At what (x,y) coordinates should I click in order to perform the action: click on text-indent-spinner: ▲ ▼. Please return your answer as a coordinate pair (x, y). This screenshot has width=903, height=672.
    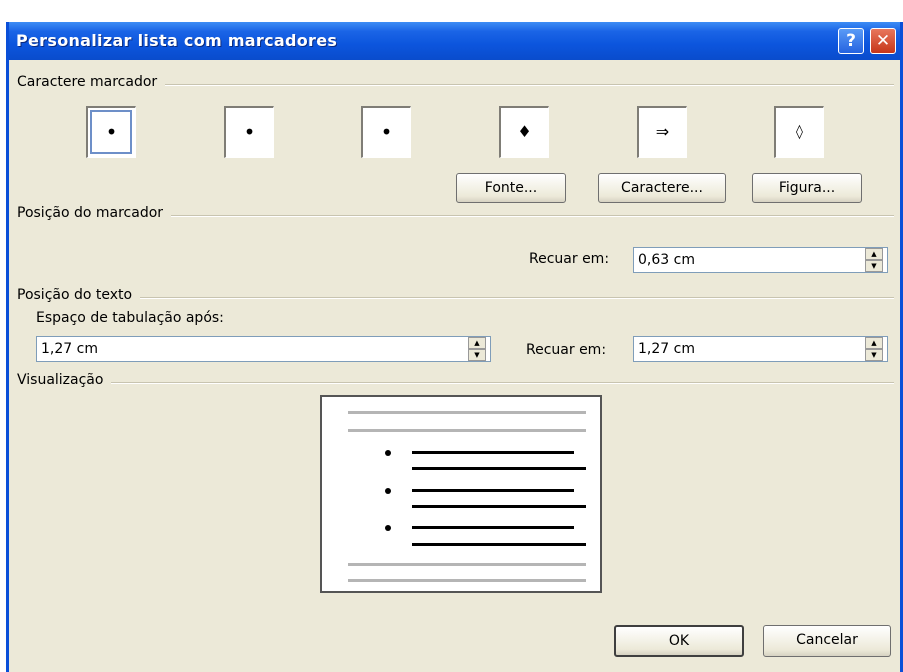
    Looking at the image, I should click on (874, 349).